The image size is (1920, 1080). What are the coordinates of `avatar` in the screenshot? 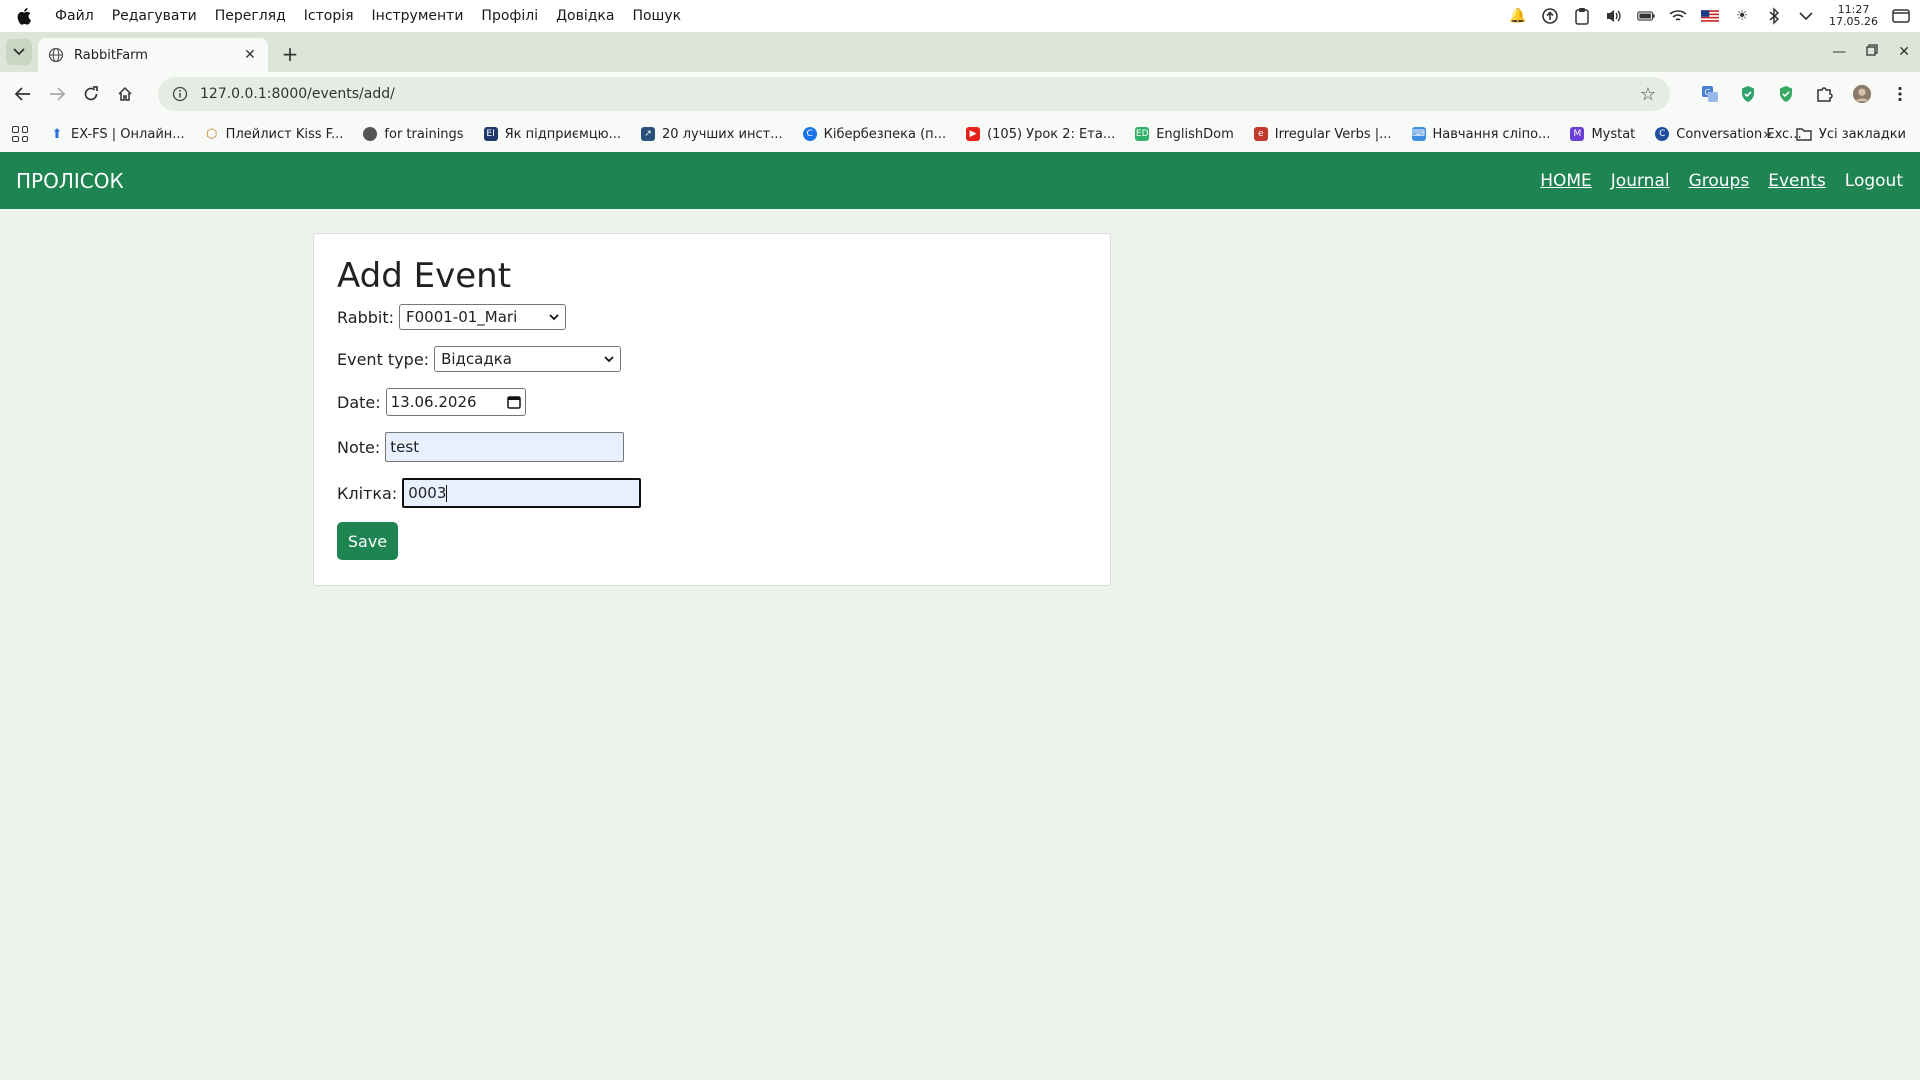 It's located at (1862, 94).